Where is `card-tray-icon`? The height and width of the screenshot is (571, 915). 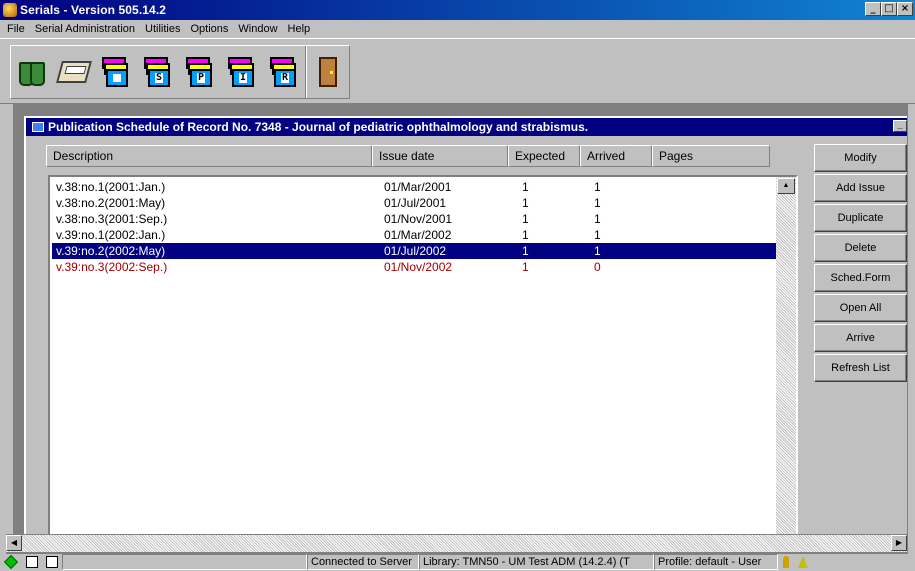
card-tray-icon is located at coordinates (74, 72).